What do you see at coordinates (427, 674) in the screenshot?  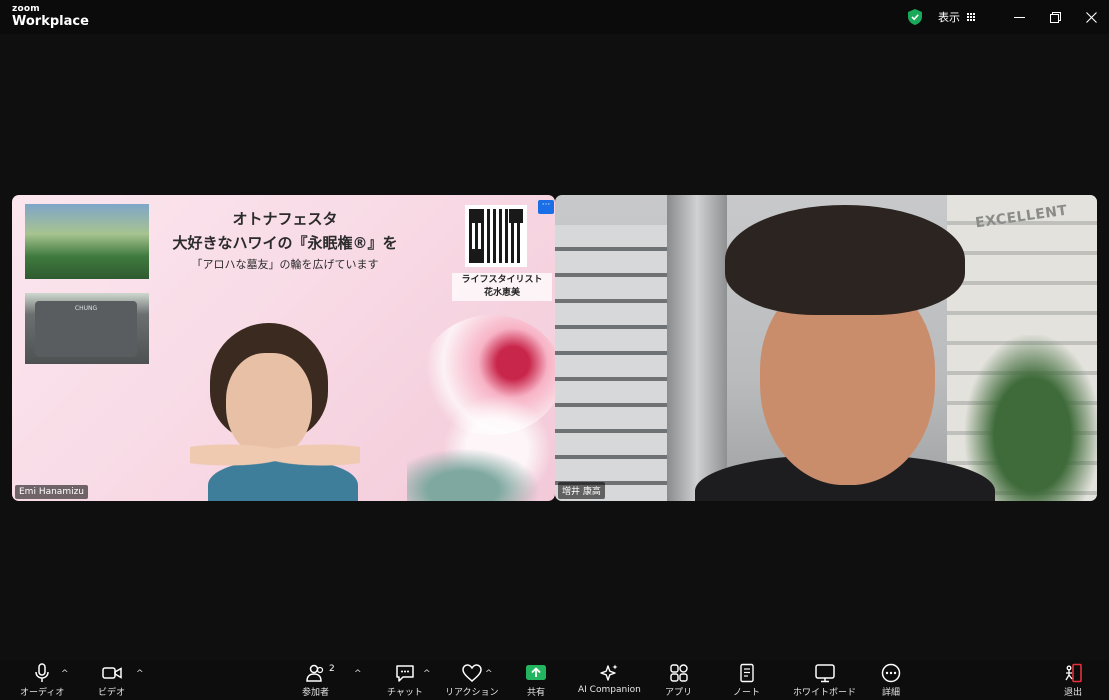 I see `chat-options-caret: ^` at bounding box center [427, 674].